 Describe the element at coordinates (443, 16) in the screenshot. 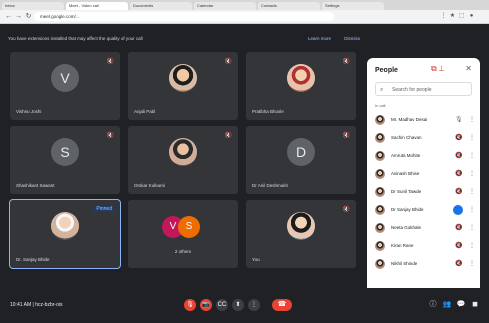

I see `extension-icon: ⋮` at that location.